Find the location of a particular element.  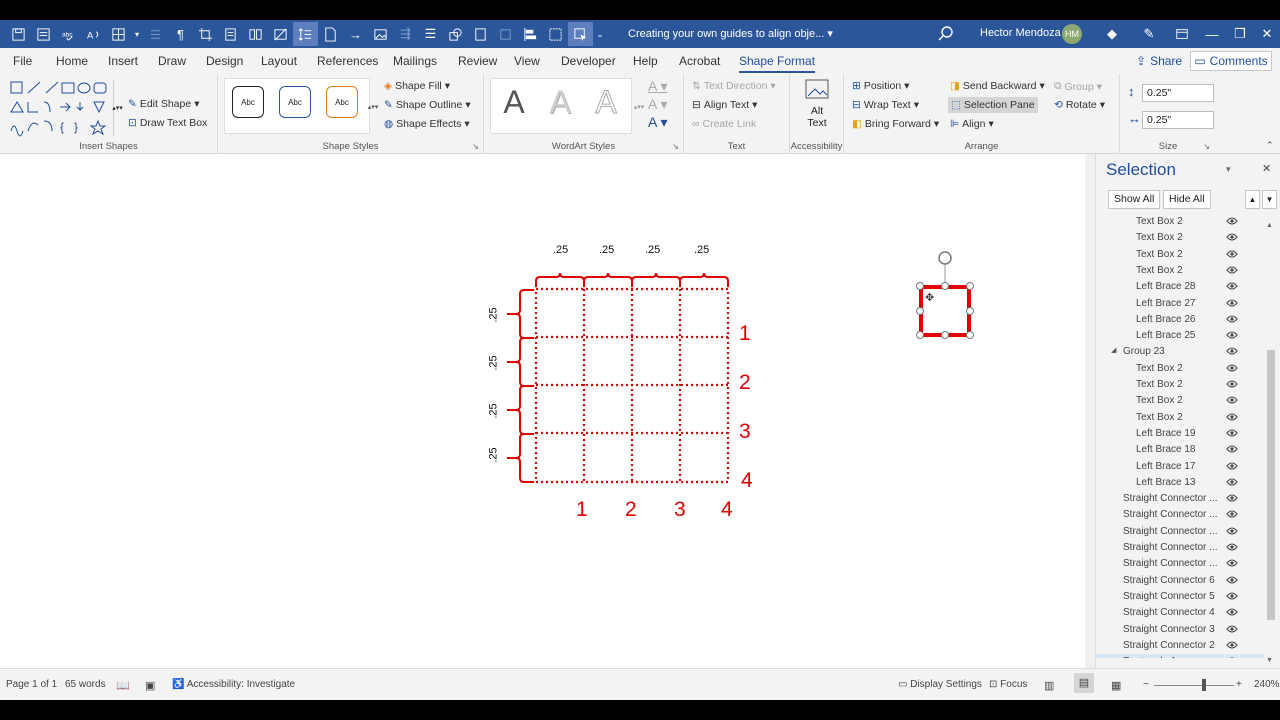

shape-effects-button: ◍ Shape Effects ▾ is located at coordinates (427, 124).